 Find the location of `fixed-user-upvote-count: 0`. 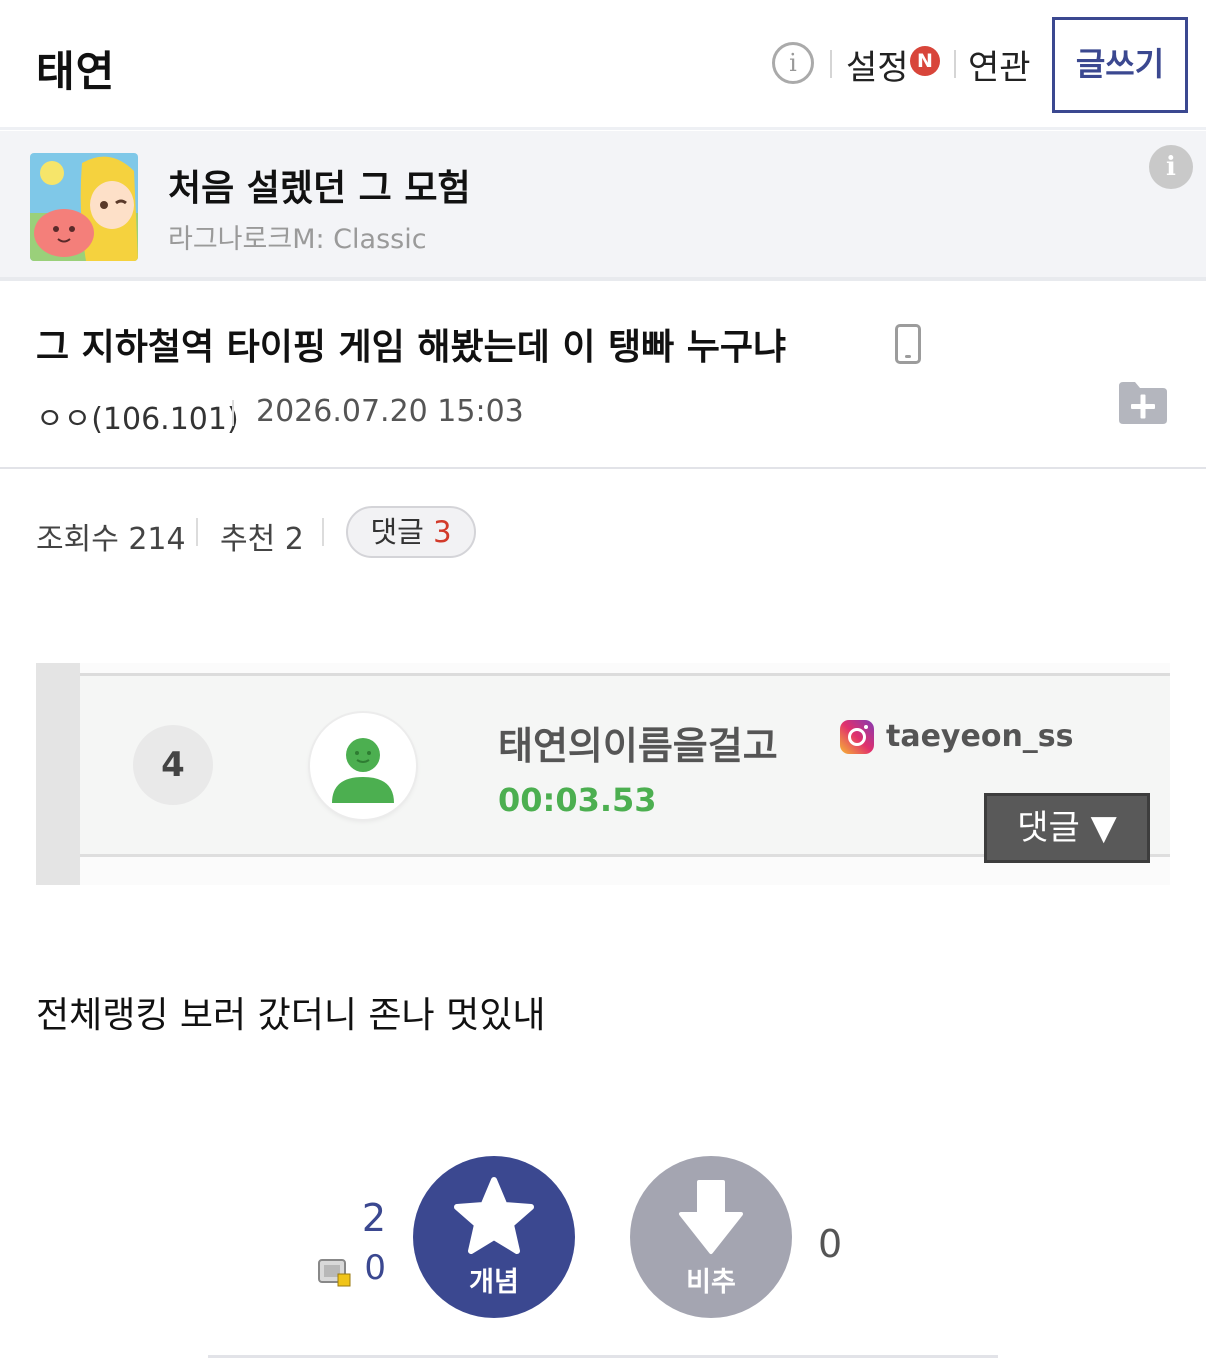

fixed-user-upvote-count: 0 is located at coordinates (375, 1268).